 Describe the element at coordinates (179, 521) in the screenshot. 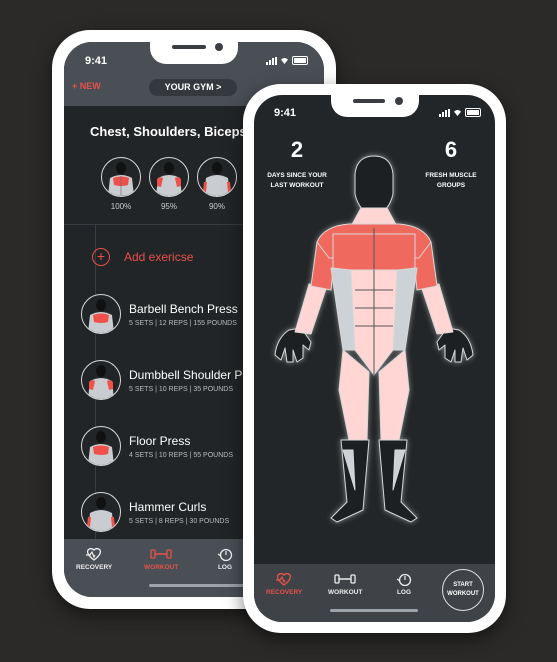

I see `exercise-meta: 5 SETS | 8 REPS | 30 POUNDS` at that location.